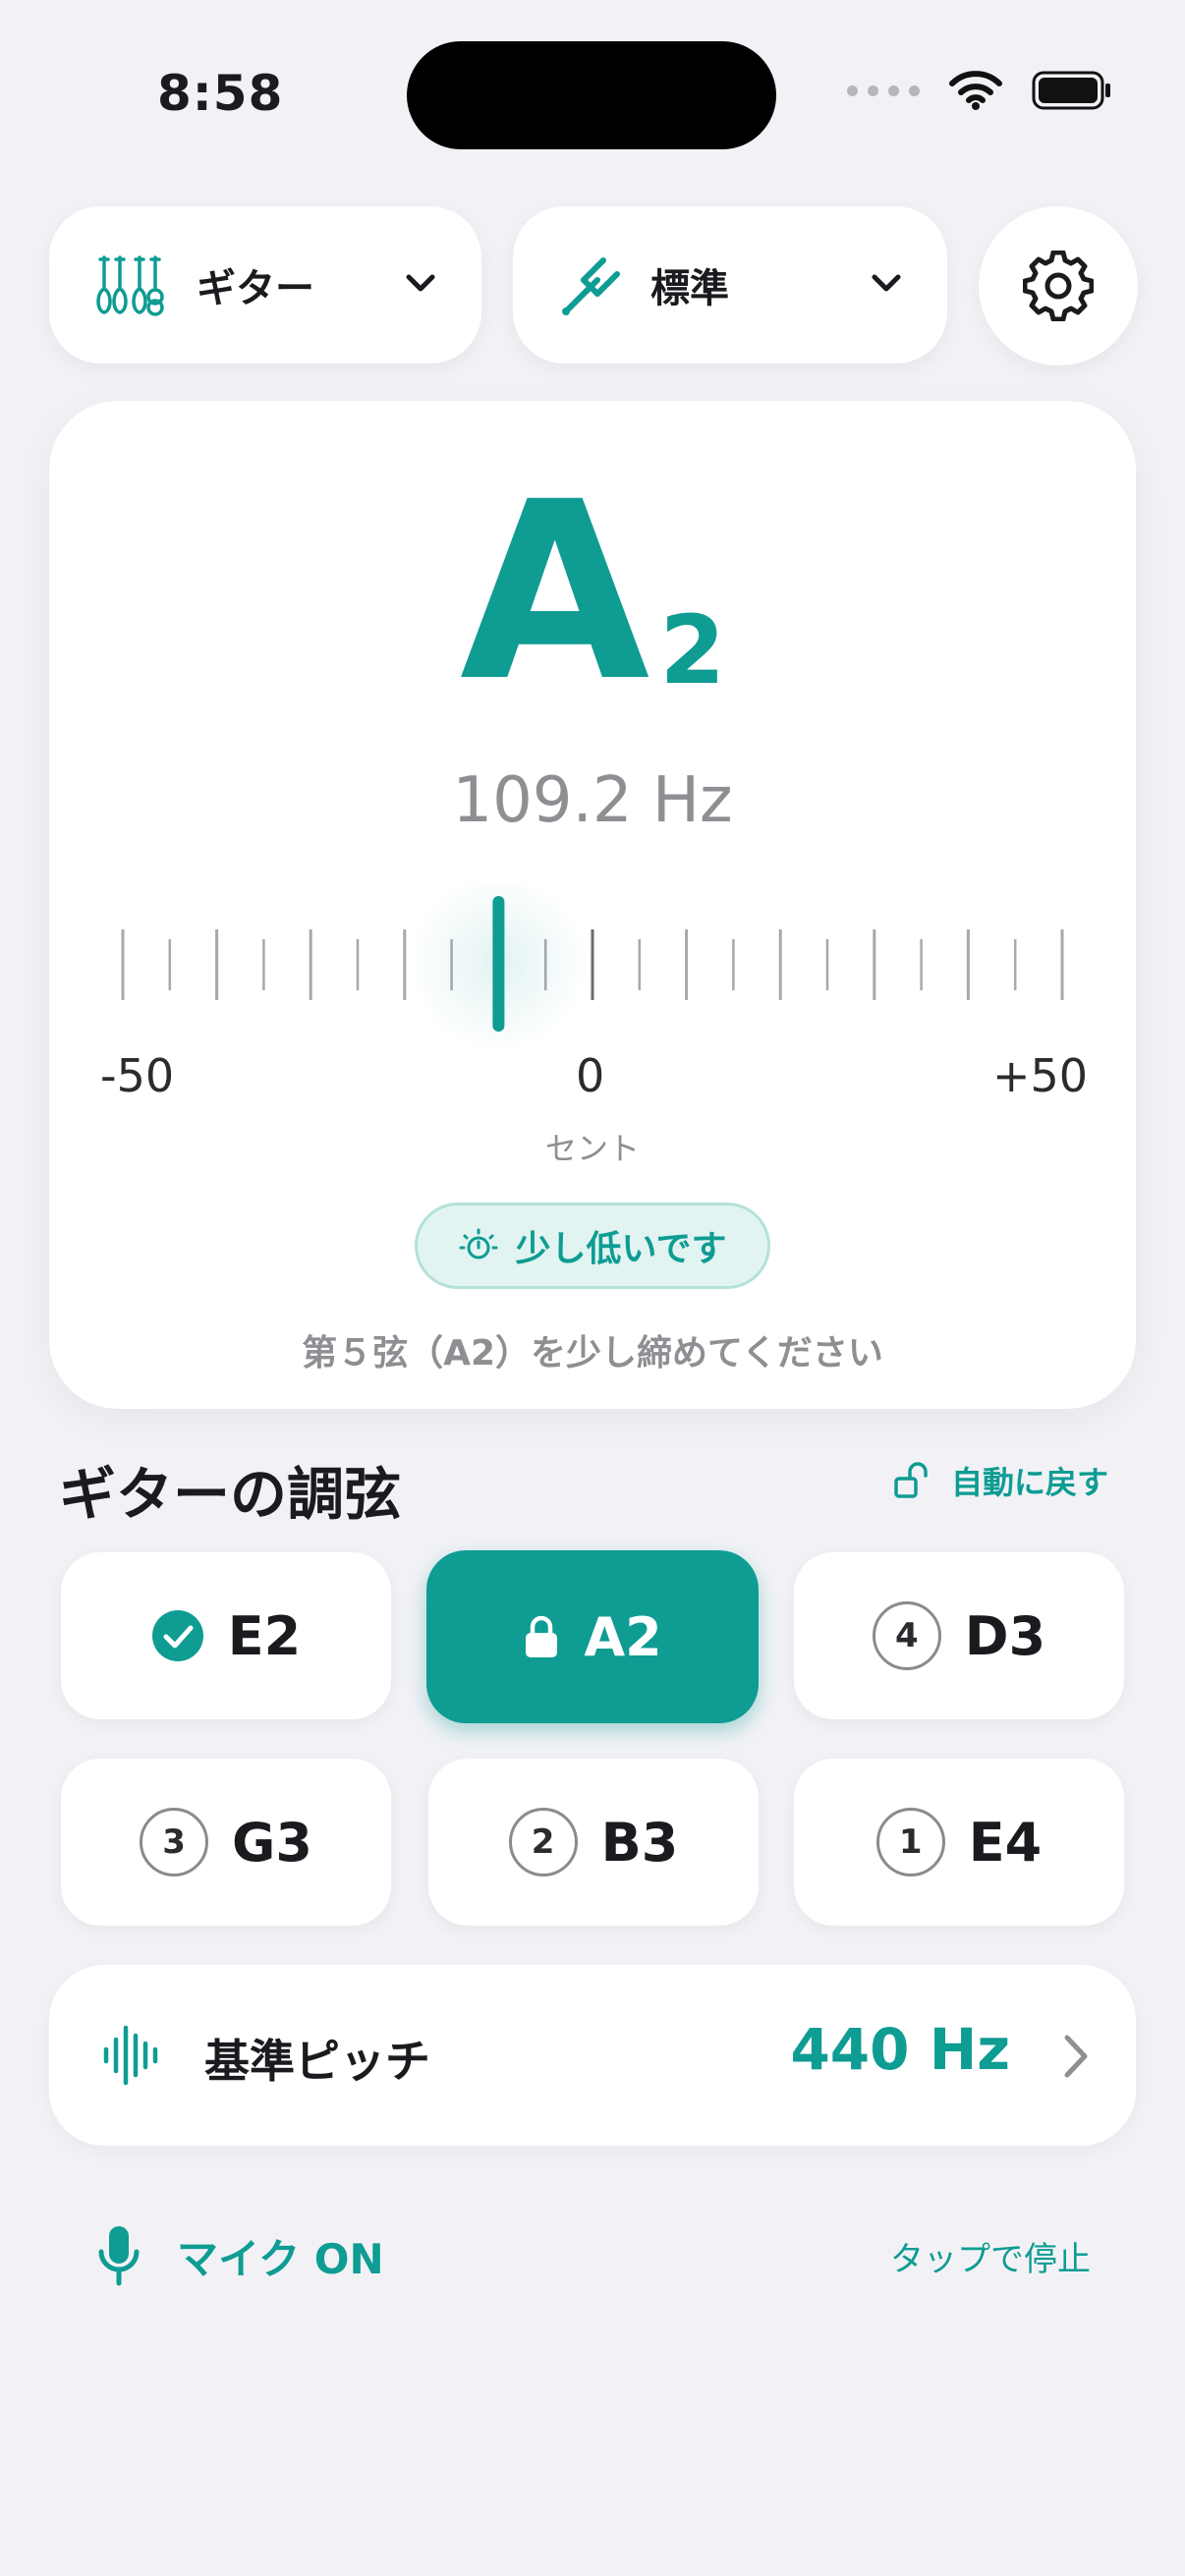  Describe the element at coordinates (221, 93) in the screenshot. I see `status-time: 8:58` at that location.